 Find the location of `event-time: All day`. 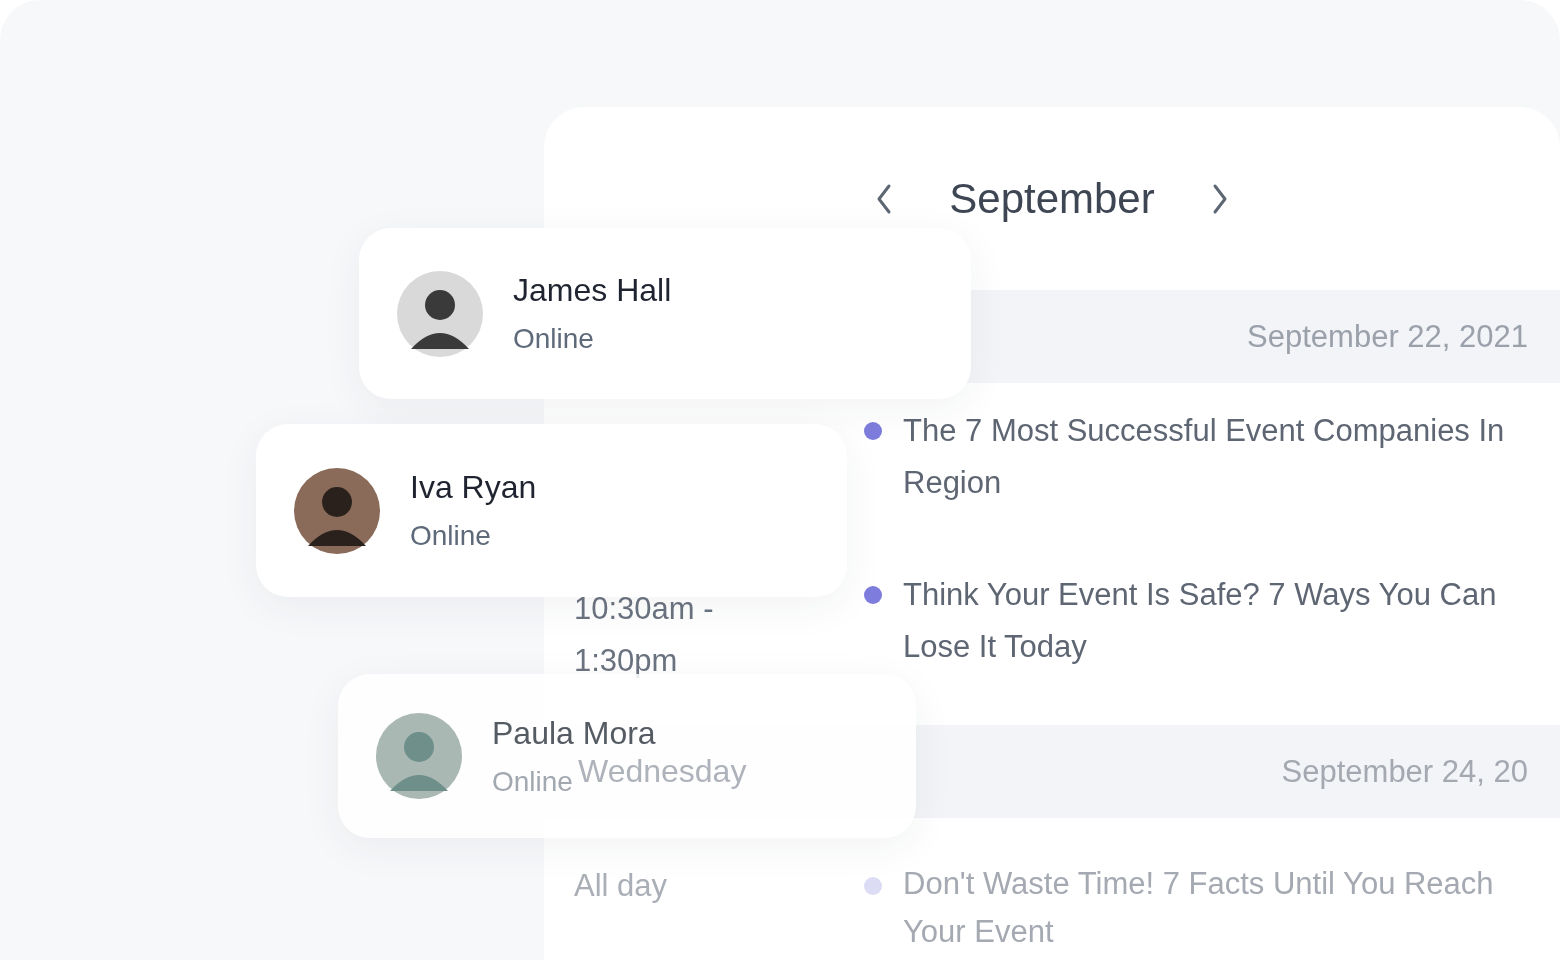

event-time: All day is located at coordinates (621, 886).